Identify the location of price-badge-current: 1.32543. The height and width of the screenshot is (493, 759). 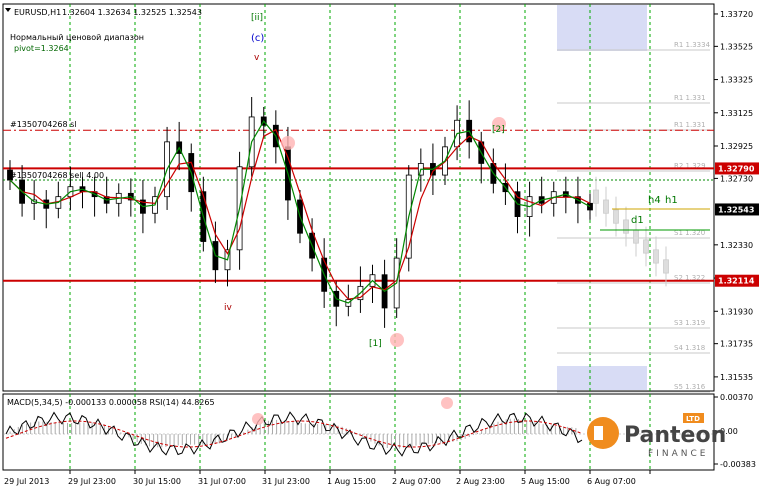
(736, 209).